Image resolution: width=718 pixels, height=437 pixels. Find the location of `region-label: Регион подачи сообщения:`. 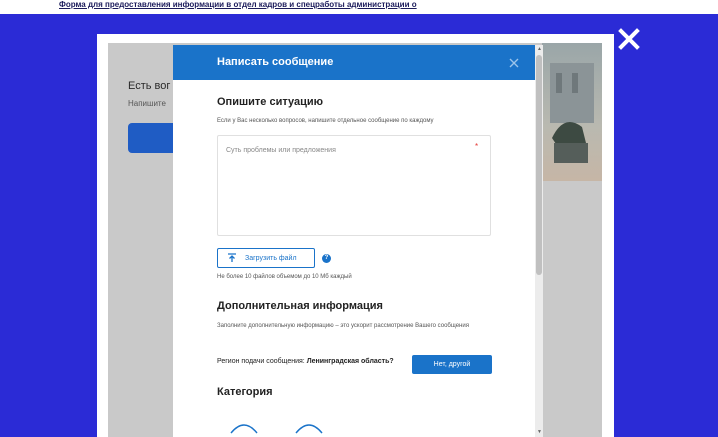

region-label: Регион подачи сообщения: is located at coordinates (261, 361).